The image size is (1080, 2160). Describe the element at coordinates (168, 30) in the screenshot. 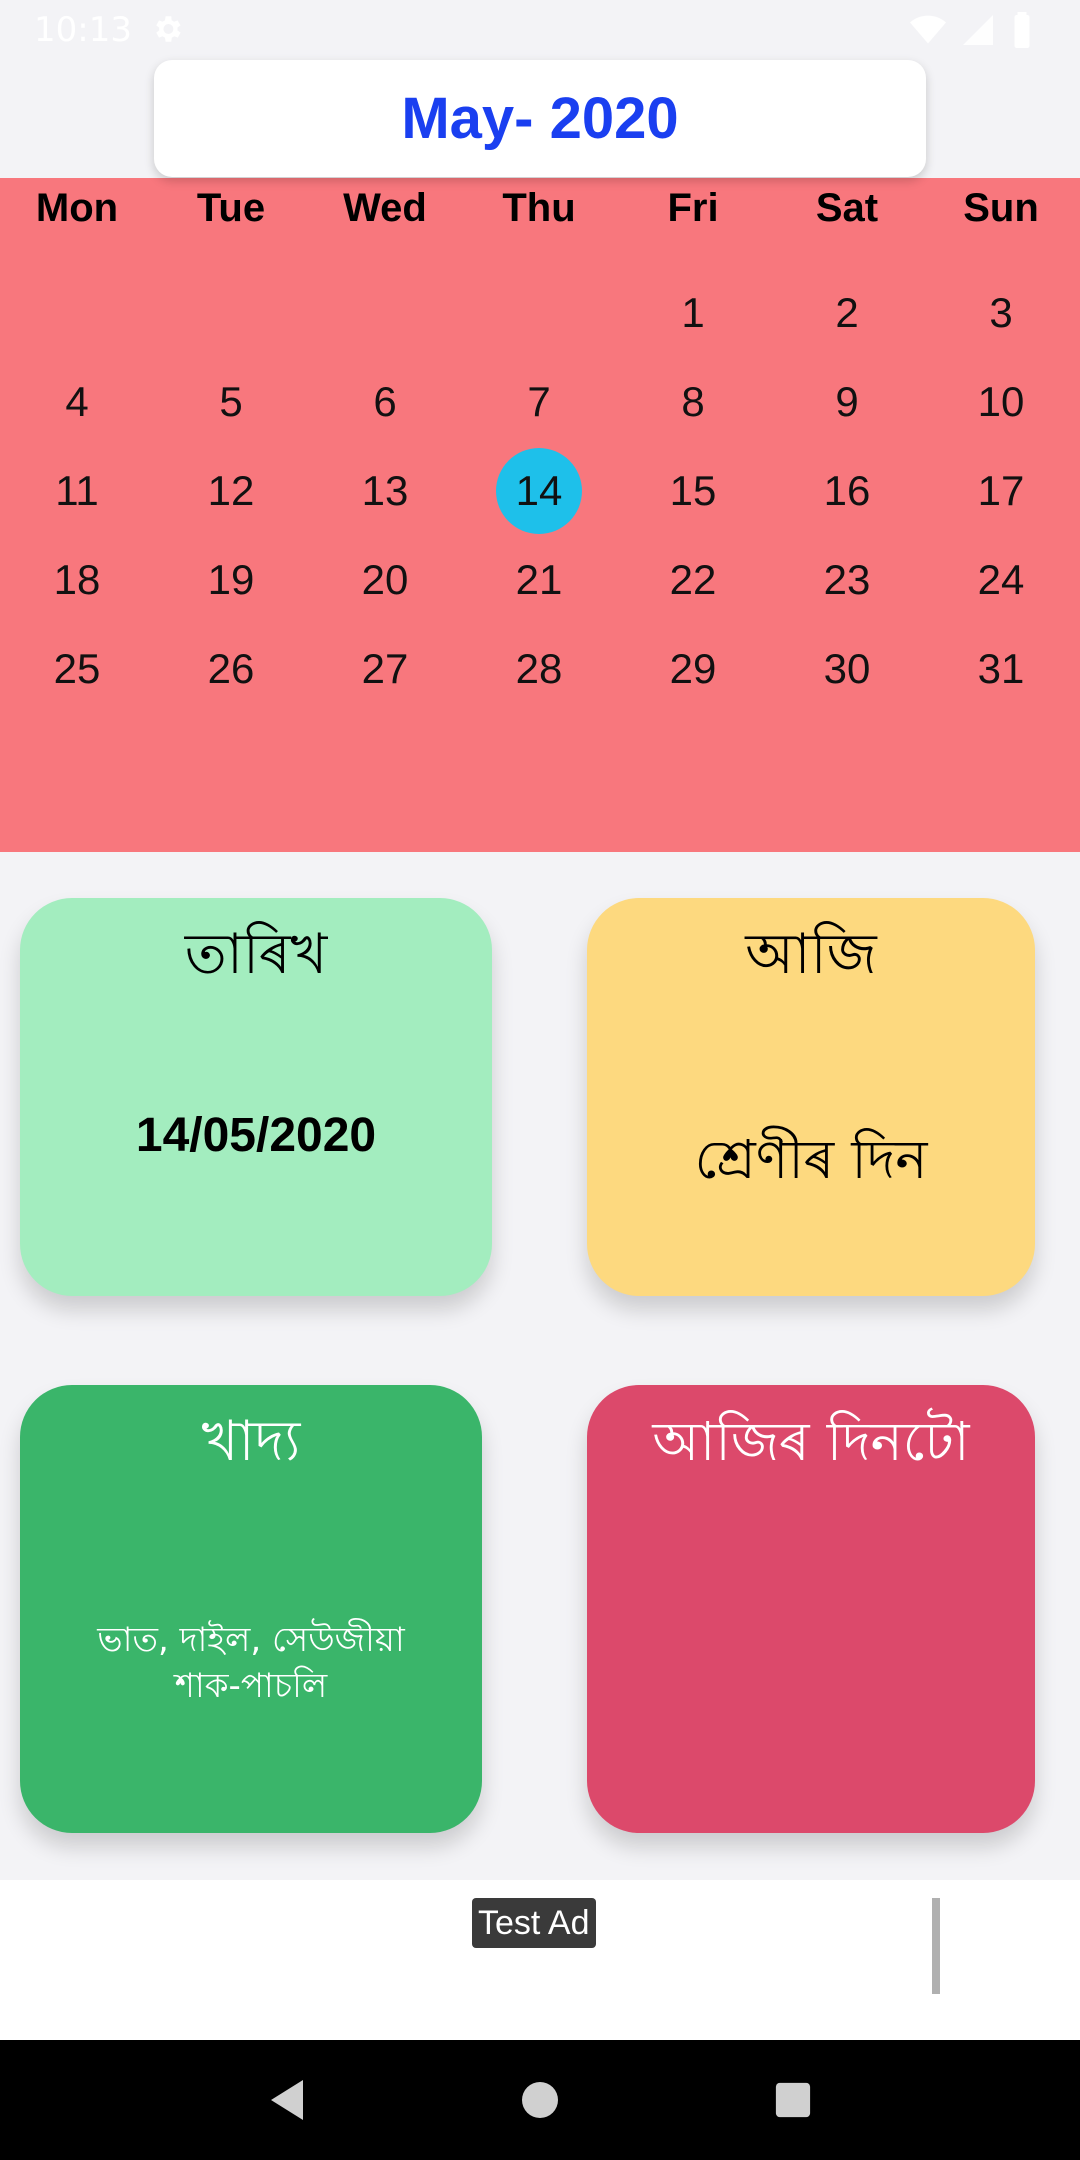

I see `settings-gear-icon` at that location.